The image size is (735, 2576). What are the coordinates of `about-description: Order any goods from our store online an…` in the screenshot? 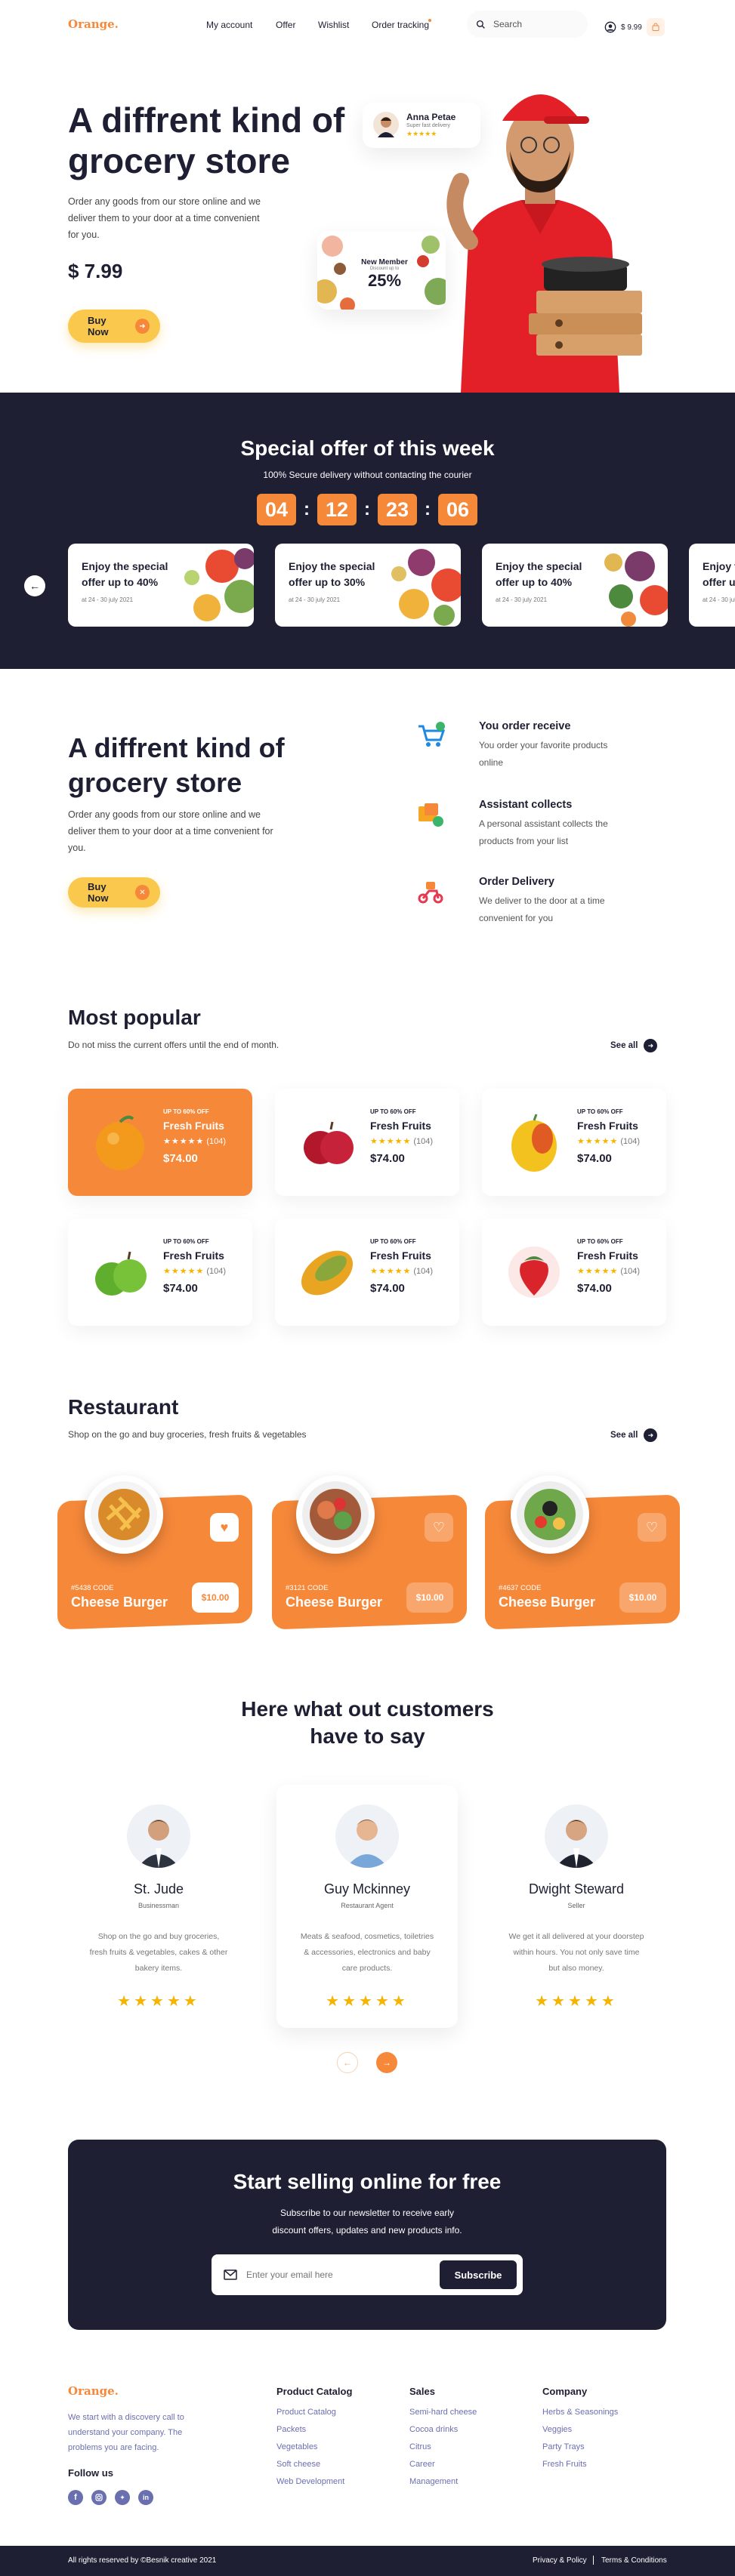 It's located at (170, 831).